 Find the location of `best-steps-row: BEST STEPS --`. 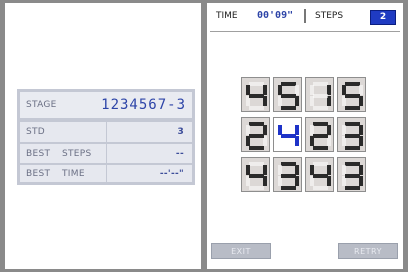

best-steps-row: BEST STEPS -- is located at coordinates (106, 153).